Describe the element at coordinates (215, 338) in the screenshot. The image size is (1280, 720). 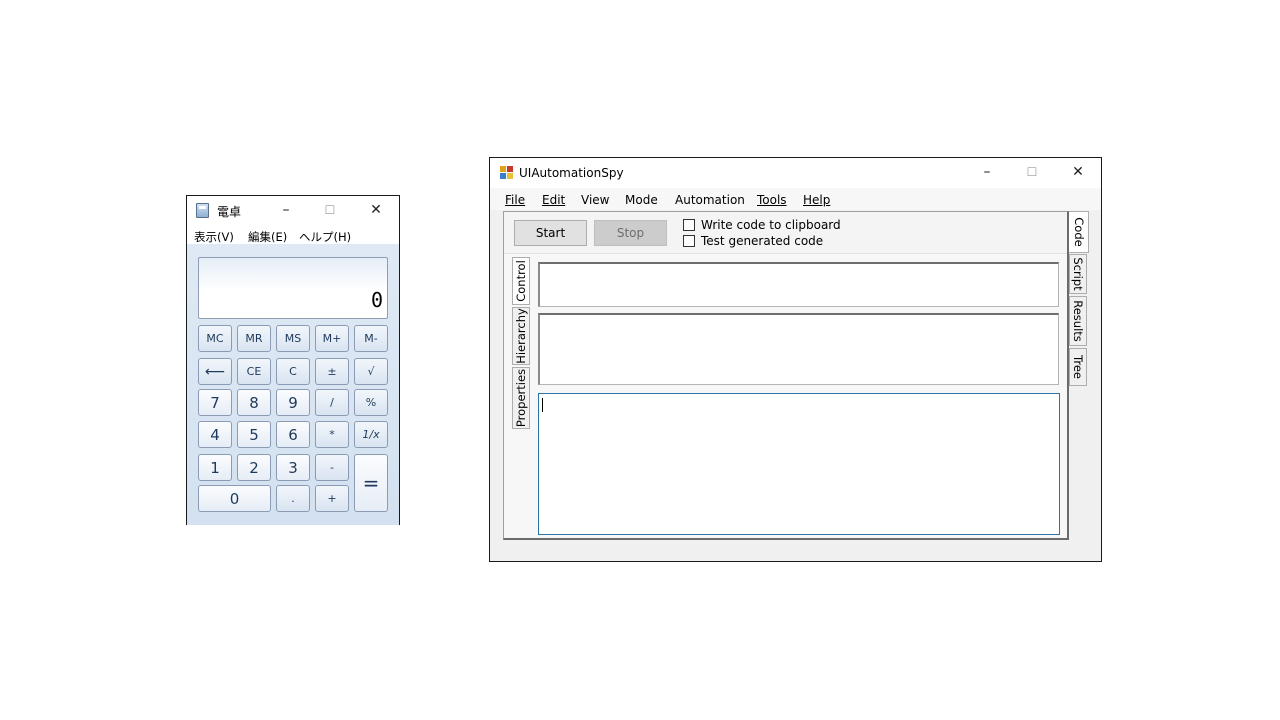
I see `mc-button: MC` at that location.